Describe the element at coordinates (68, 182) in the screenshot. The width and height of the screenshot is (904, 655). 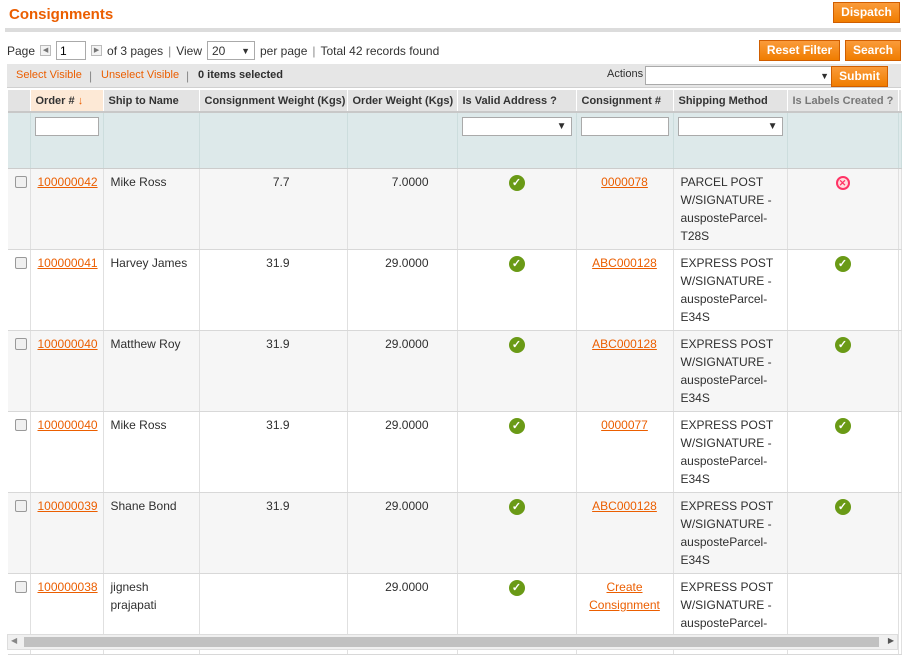
I see `order-link: 100000042` at that location.